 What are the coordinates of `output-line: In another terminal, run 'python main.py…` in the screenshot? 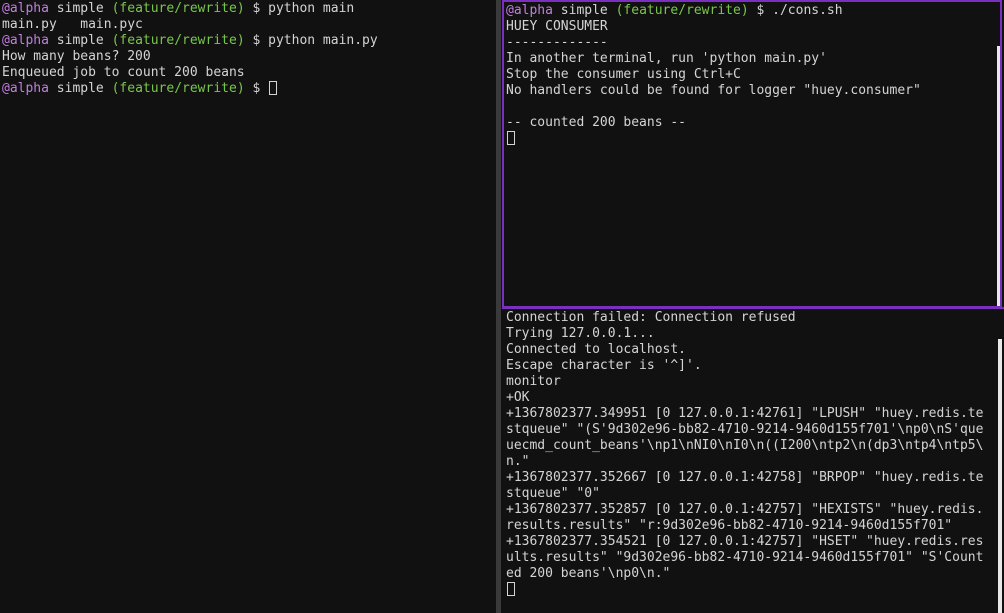 It's located at (666, 58).